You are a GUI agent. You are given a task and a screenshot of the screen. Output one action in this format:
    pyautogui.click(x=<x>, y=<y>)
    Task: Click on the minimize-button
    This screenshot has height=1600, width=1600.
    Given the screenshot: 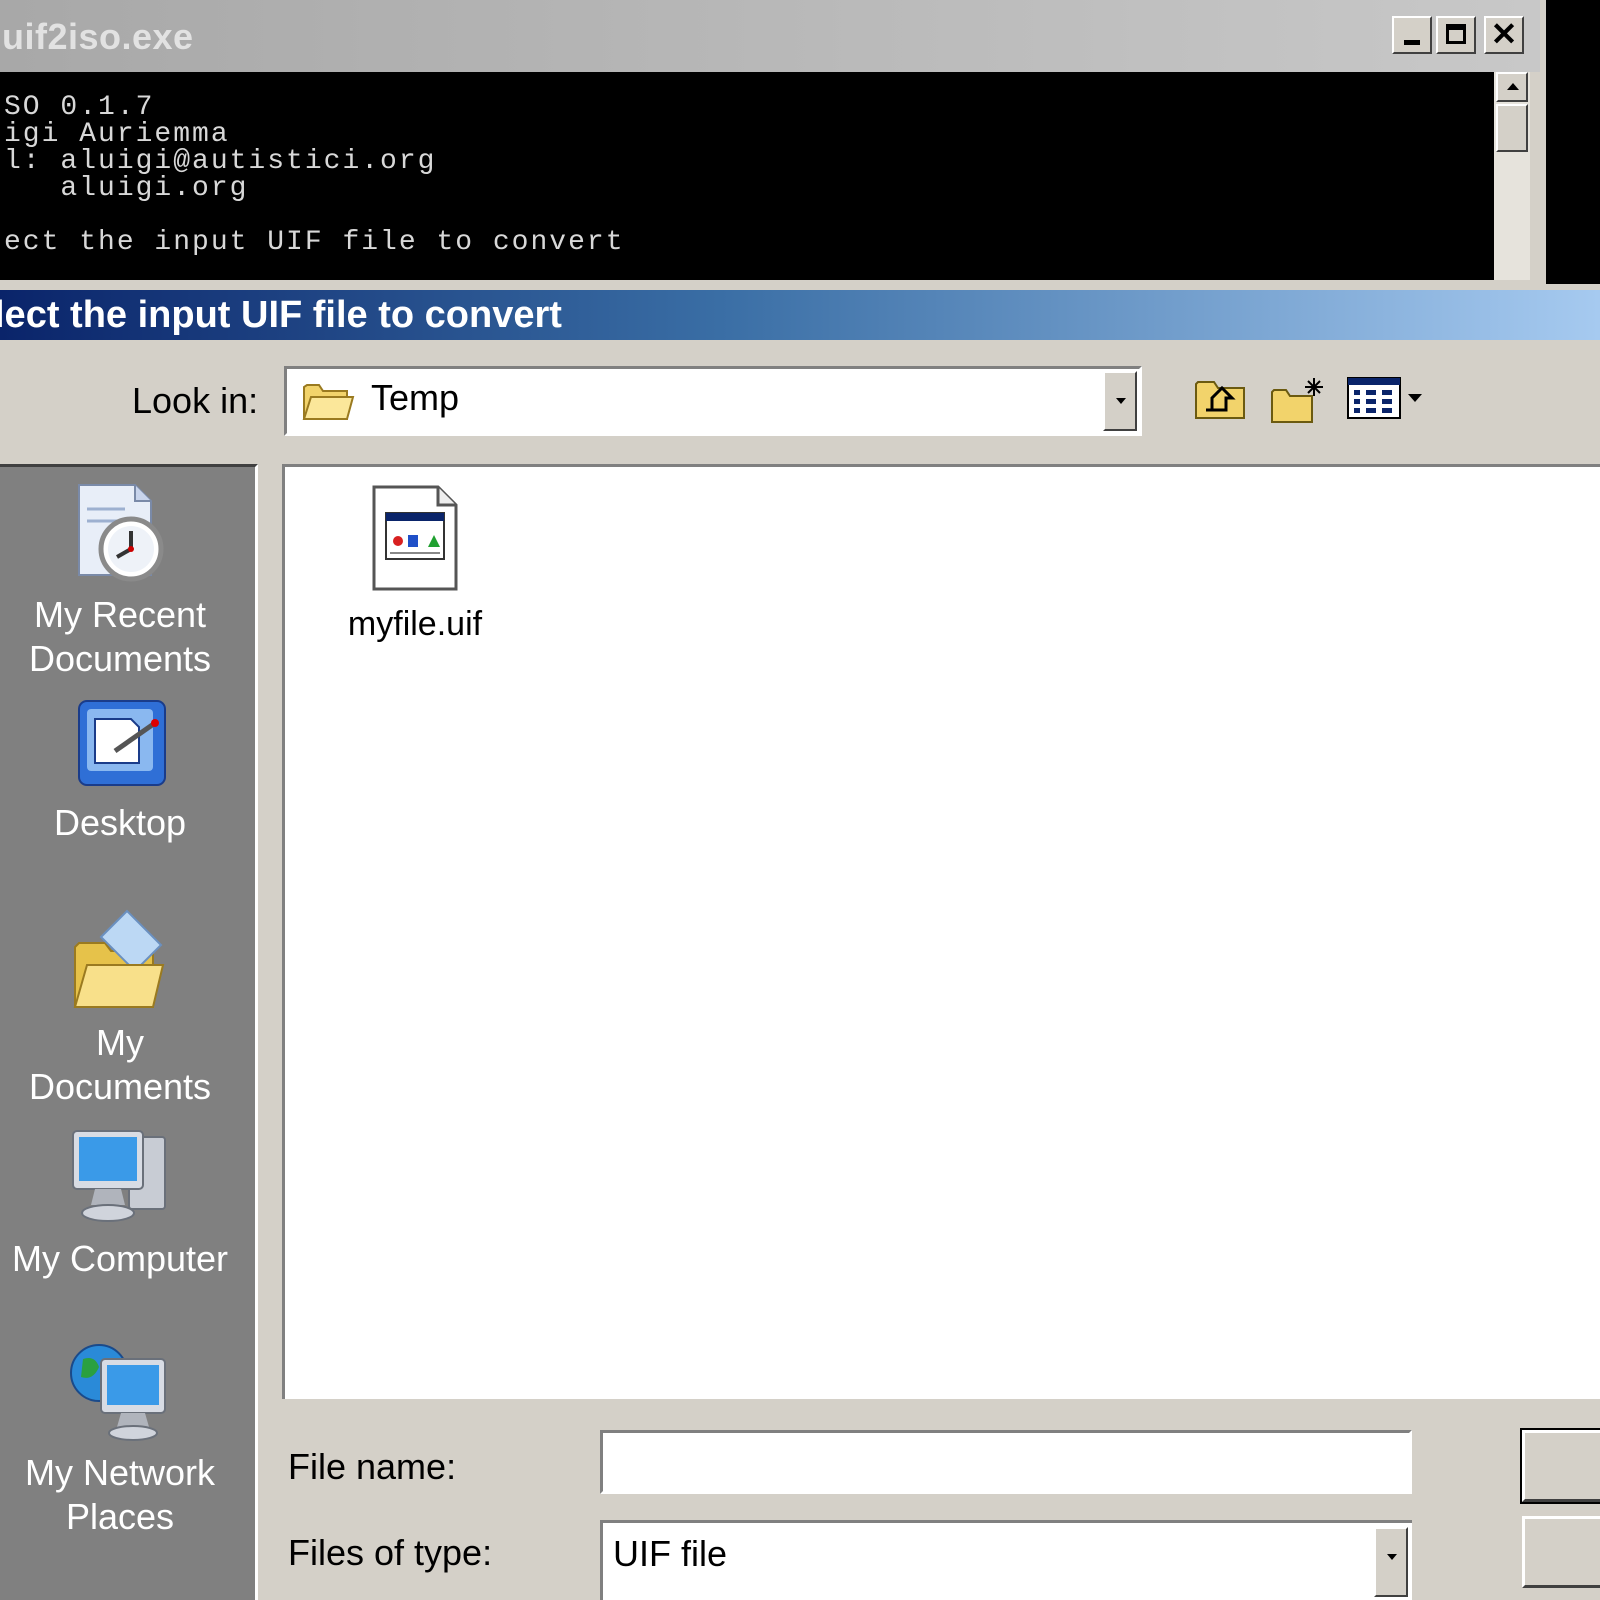 What is the action you would take?
    pyautogui.click(x=1412, y=35)
    